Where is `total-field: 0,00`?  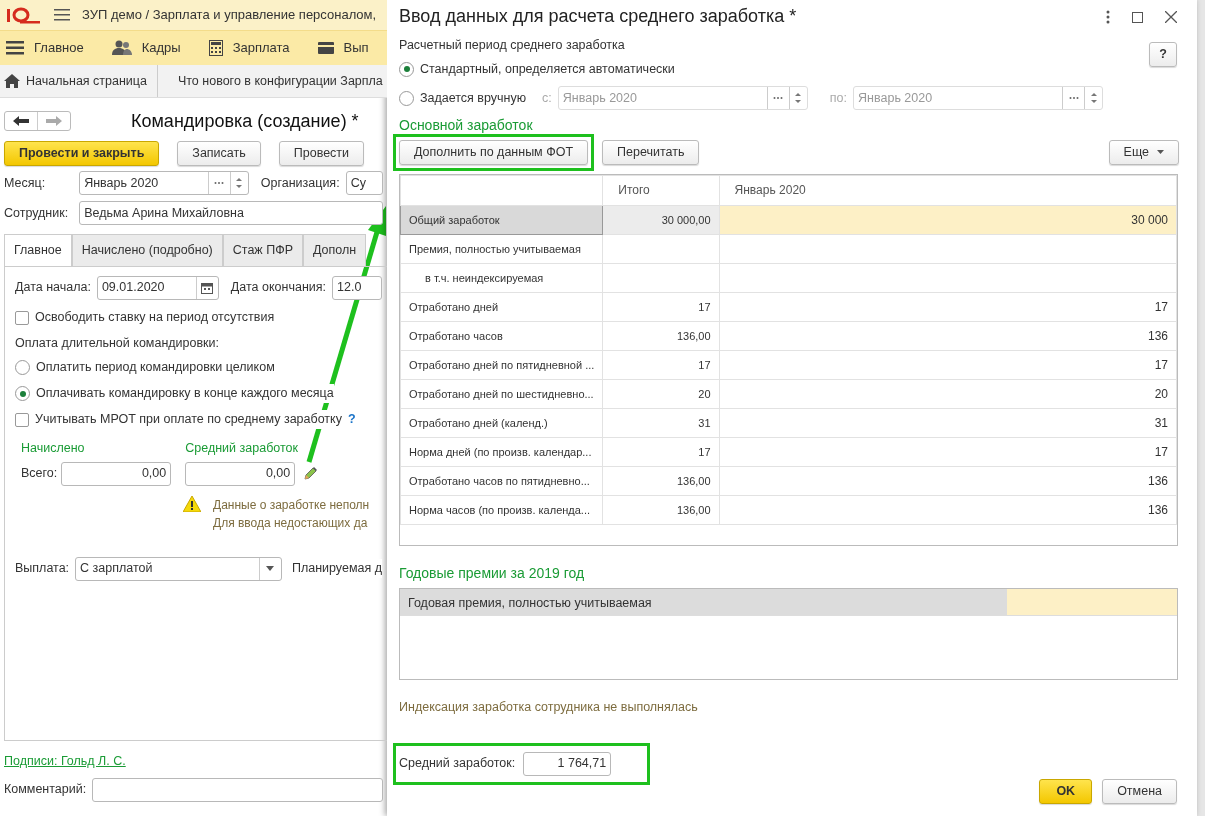 total-field: 0,00 is located at coordinates (116, 473).